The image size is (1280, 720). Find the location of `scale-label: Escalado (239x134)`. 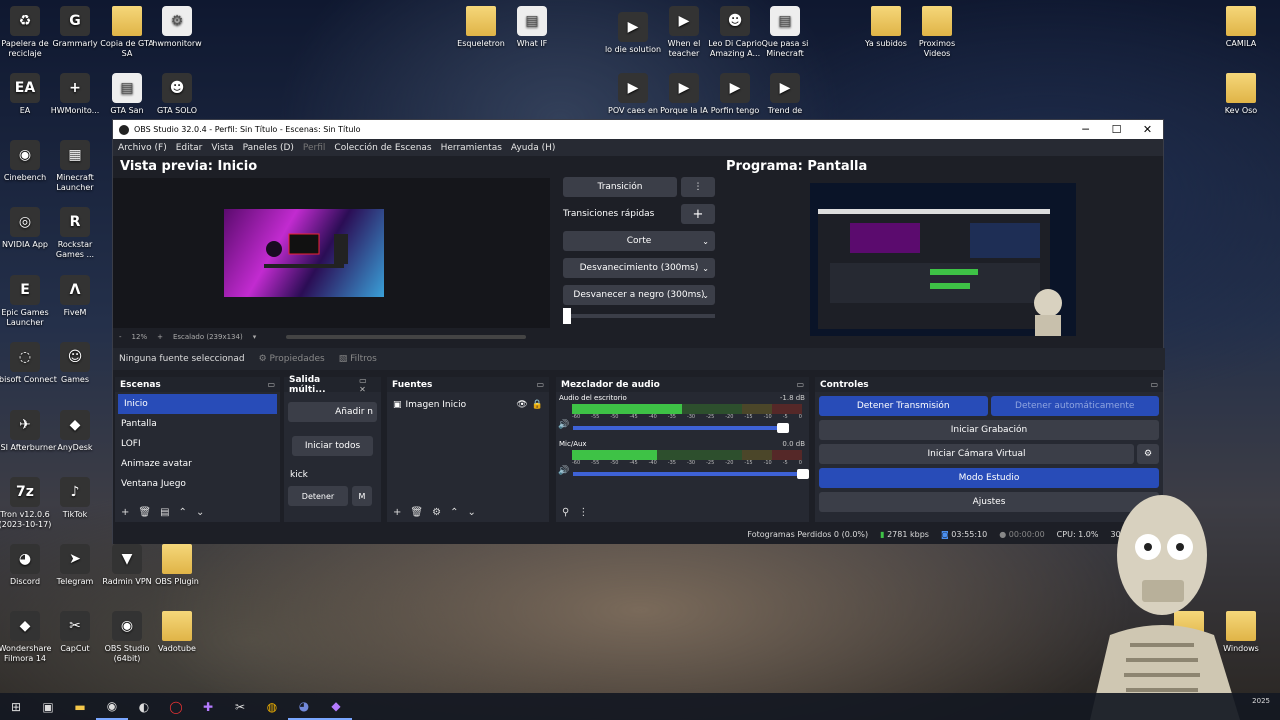

scale-label: Escalado (239x134) is located at coordinates (208, 337).